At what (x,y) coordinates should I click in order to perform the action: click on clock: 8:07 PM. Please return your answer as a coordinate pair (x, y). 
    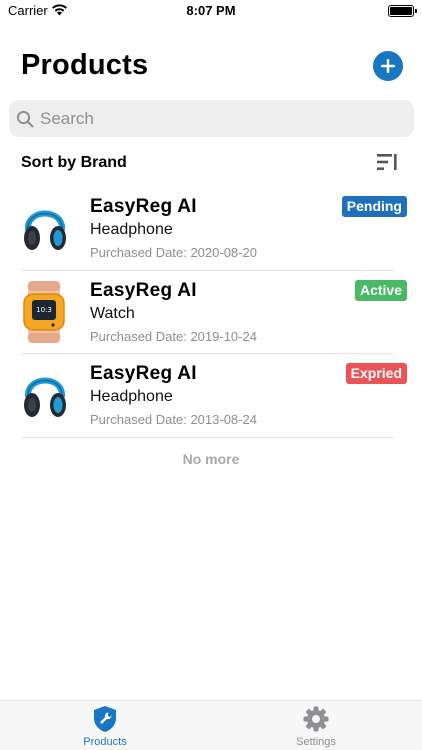
    Looking at the image, I should click on (211, 10).